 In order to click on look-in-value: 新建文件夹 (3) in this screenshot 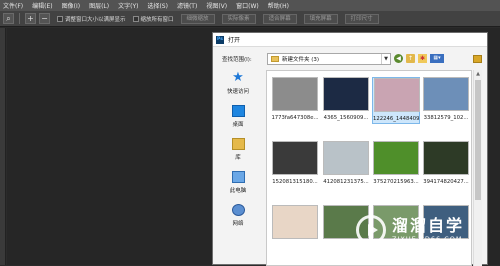, I will do `click(301, 60)`.